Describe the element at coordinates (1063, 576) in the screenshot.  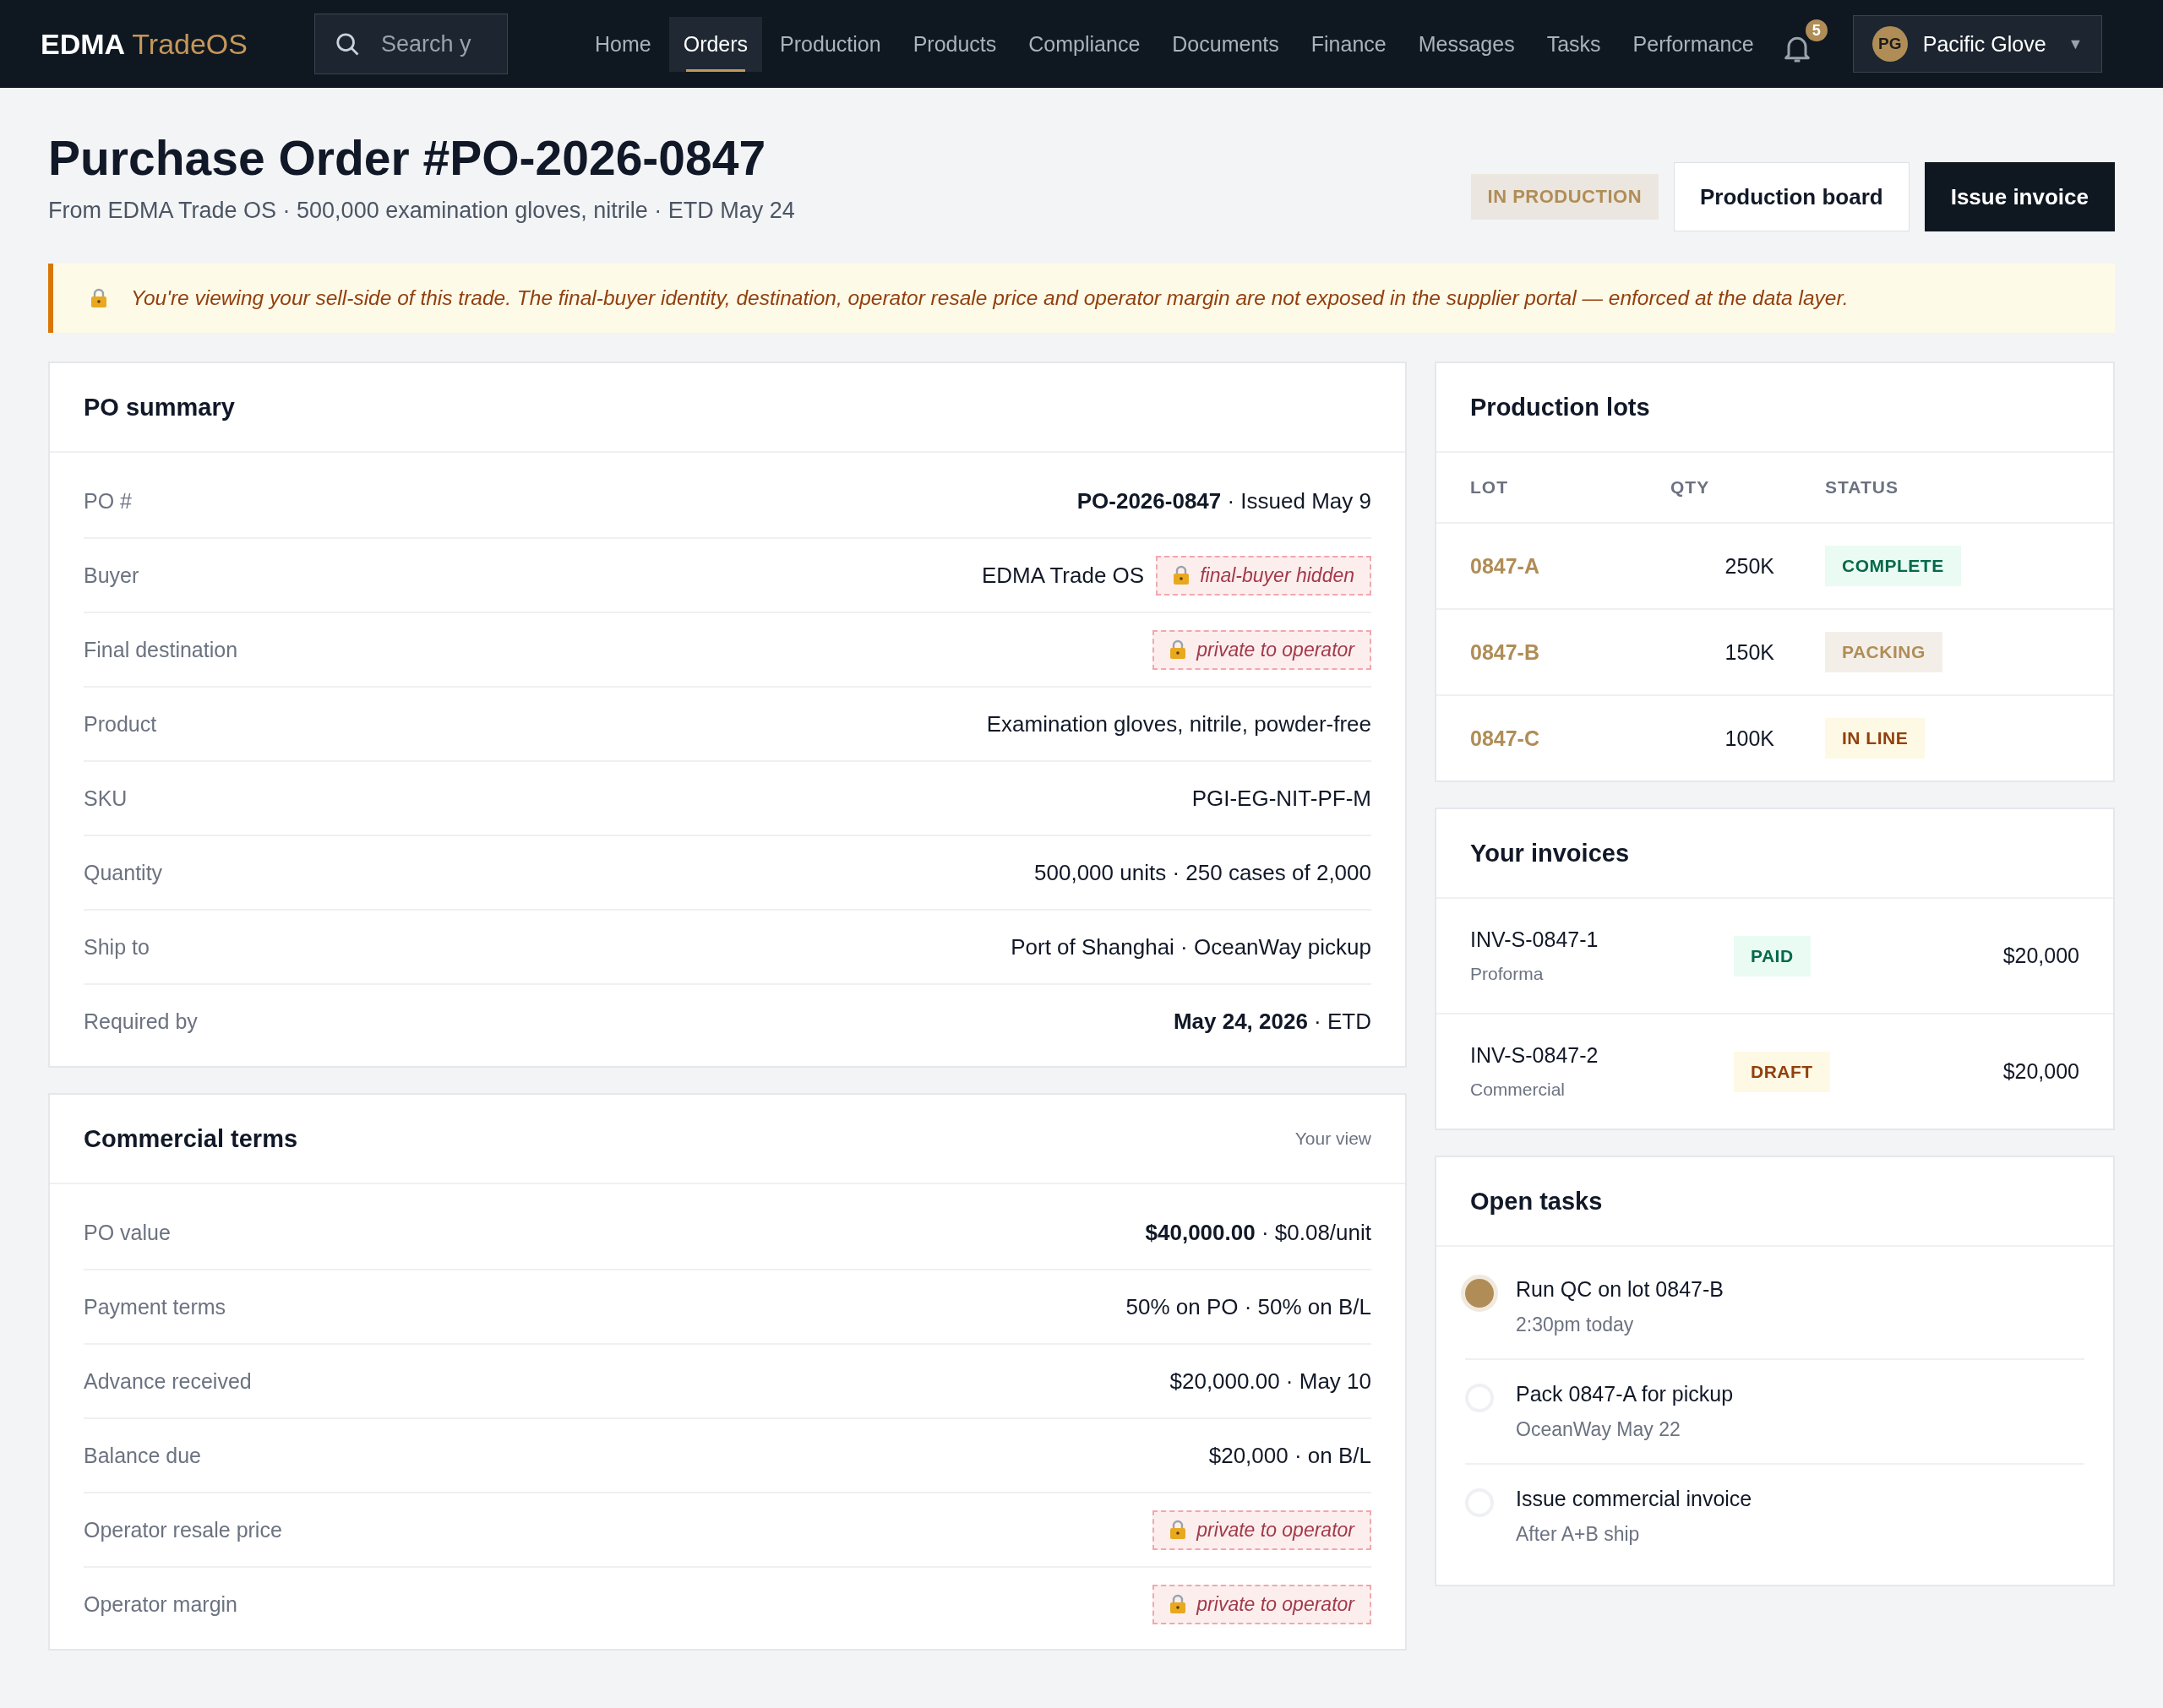
I see `field-value: EDMA Trade OS` at that location.